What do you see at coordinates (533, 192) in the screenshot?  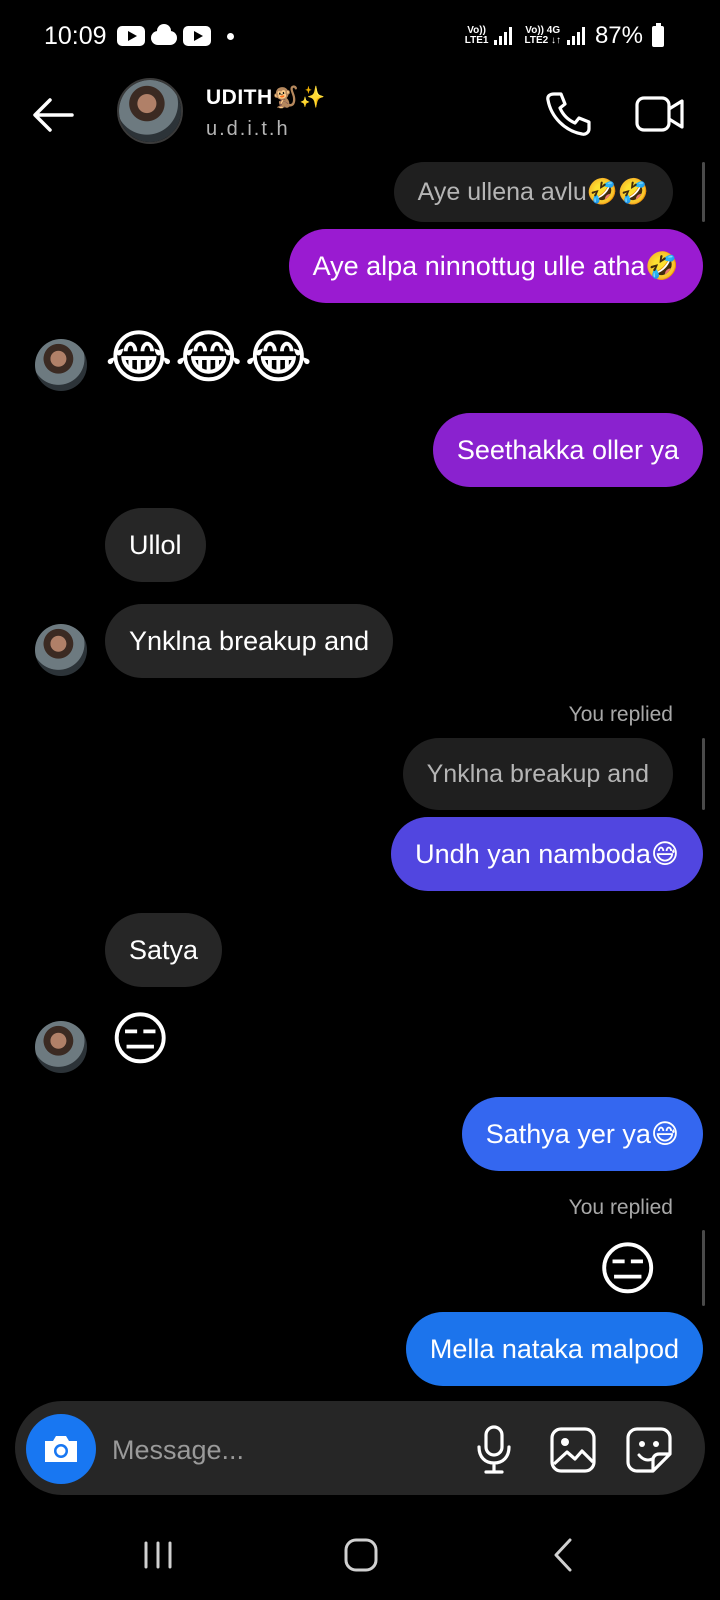 I see `replied-quote-bubble: Aye ullena avlu🤣🤣` at bounding box center [533, 192].